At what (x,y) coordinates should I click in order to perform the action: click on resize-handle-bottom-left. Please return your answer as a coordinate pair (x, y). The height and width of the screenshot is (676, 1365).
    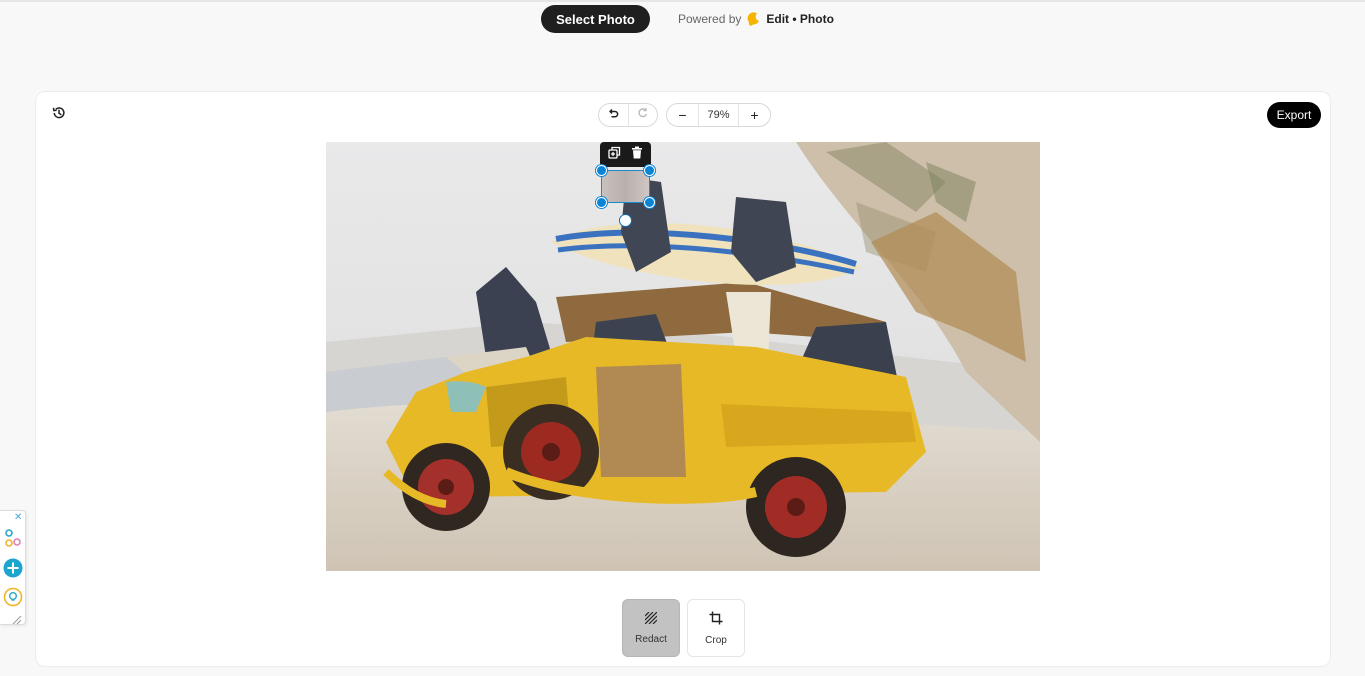
    Looking at the image, I should click on (601, 202).